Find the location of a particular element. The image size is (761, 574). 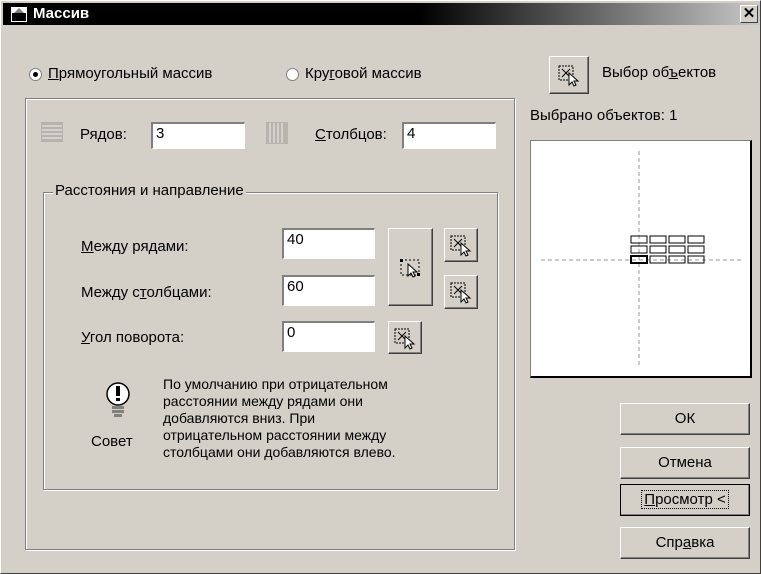

tip-bulb-icon is located at coordinates (118, 399).